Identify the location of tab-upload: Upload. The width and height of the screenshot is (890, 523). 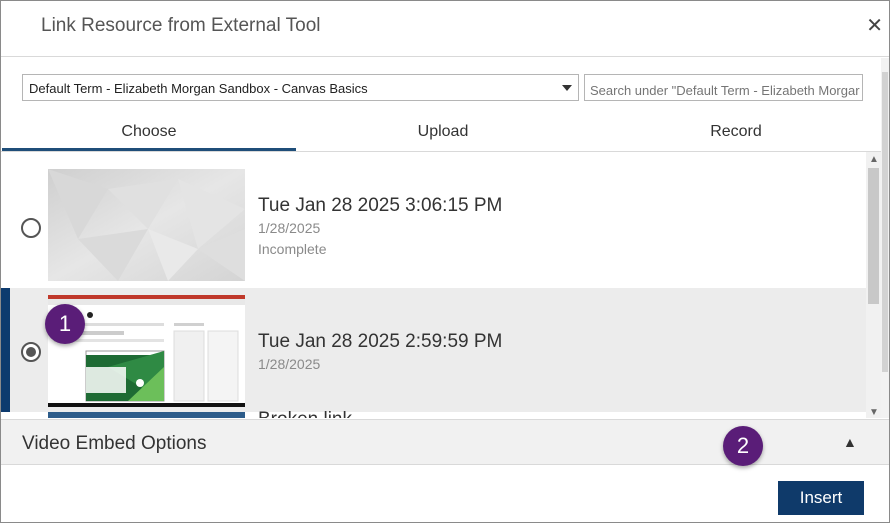
(443, 132).